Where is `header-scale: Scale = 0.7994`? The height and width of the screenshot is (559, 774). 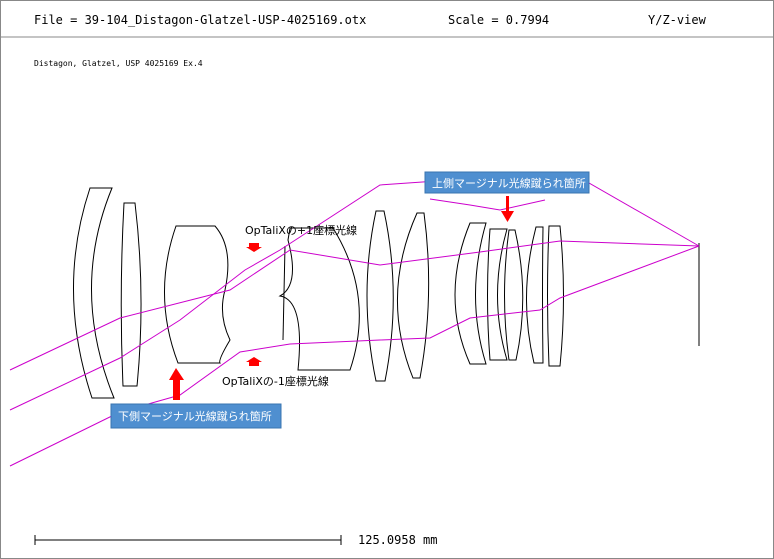
header-scale: Scale = 0.7994 is located at coordinates (498, 20).